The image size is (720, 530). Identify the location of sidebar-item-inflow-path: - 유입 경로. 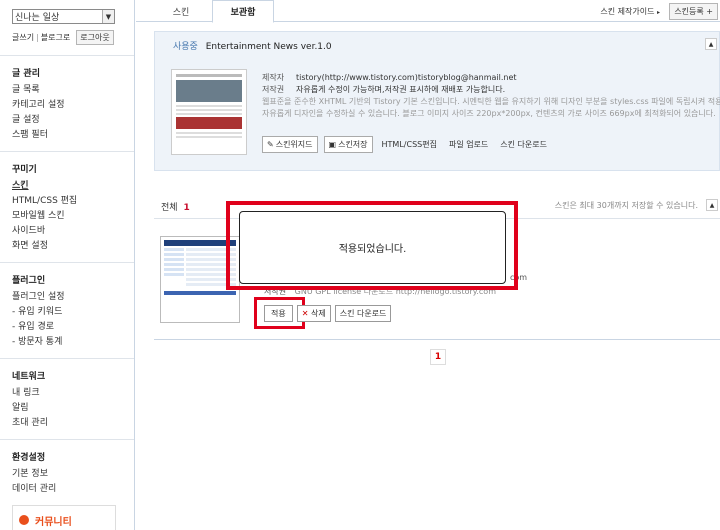
(67, 327).